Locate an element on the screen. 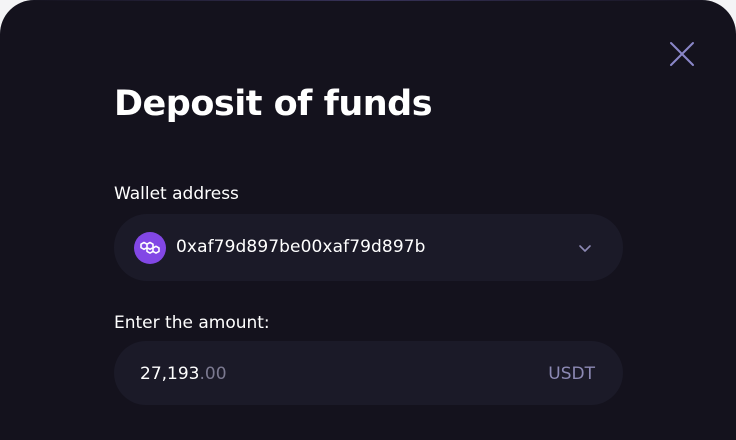 The height and width of the screenshot is (440, 736). amount-integer: 27,193 is located at coordinates (170, 374).